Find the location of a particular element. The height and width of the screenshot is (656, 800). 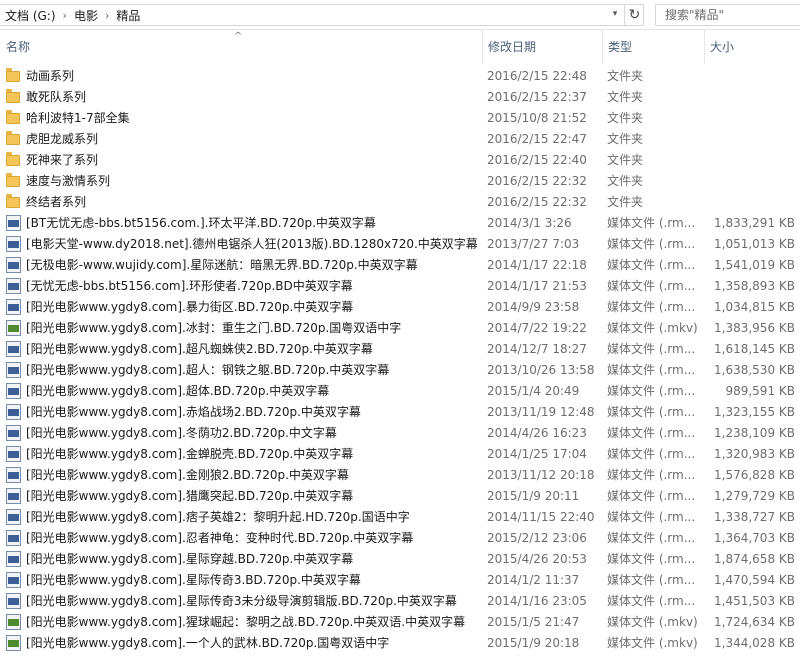

breadcrumb: 文档 (G:) › 电影 › 精品 is located at coordinates (322, 15).